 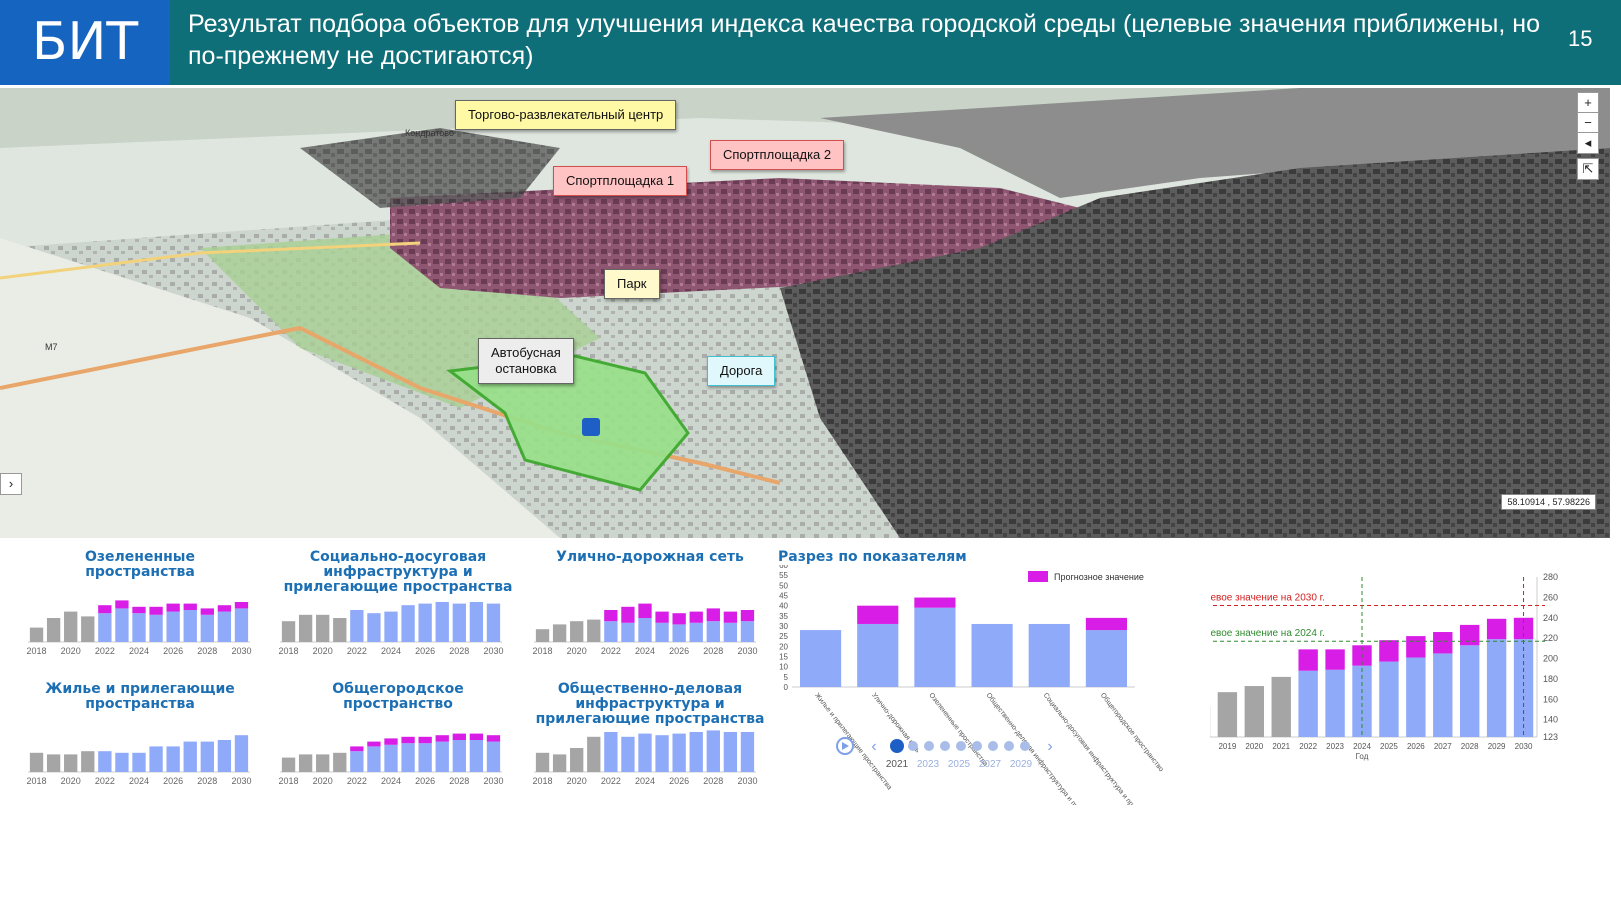 I want to click on zoom-out-button: −, so click(x=1588, y=123).